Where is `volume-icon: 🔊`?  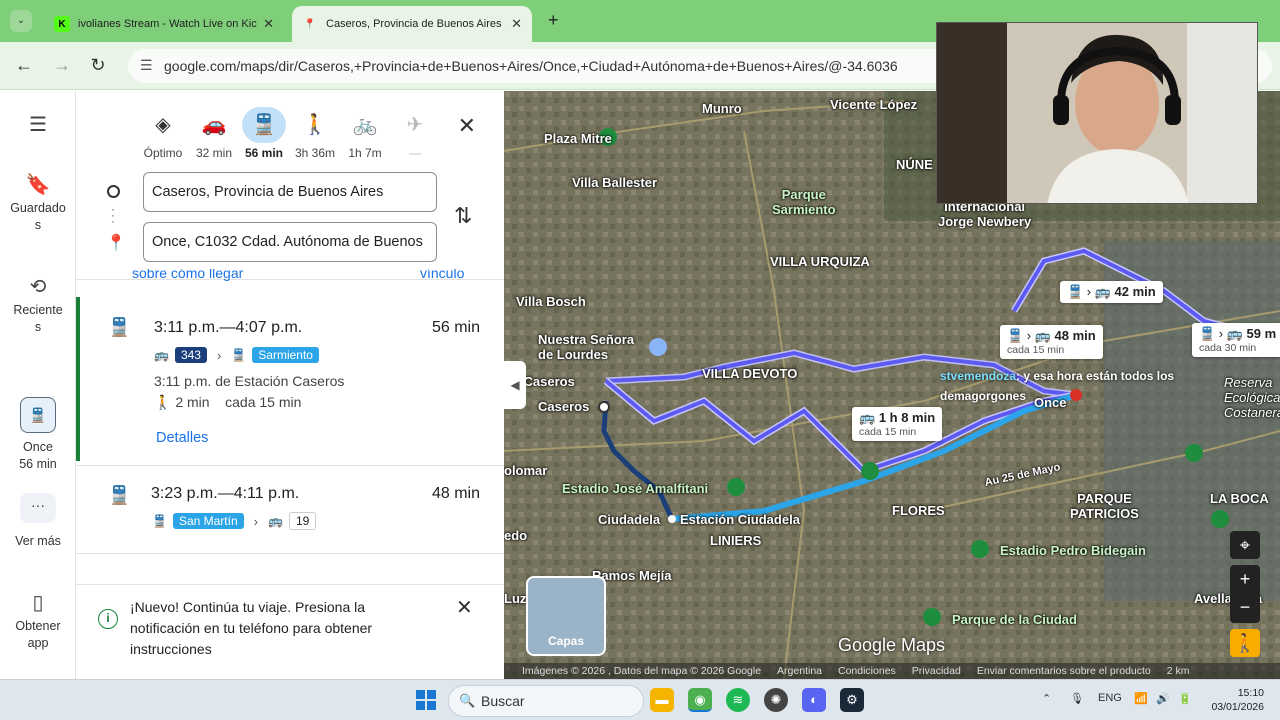 volume-icon: 🔊 is located at coordinates (1163, 698).